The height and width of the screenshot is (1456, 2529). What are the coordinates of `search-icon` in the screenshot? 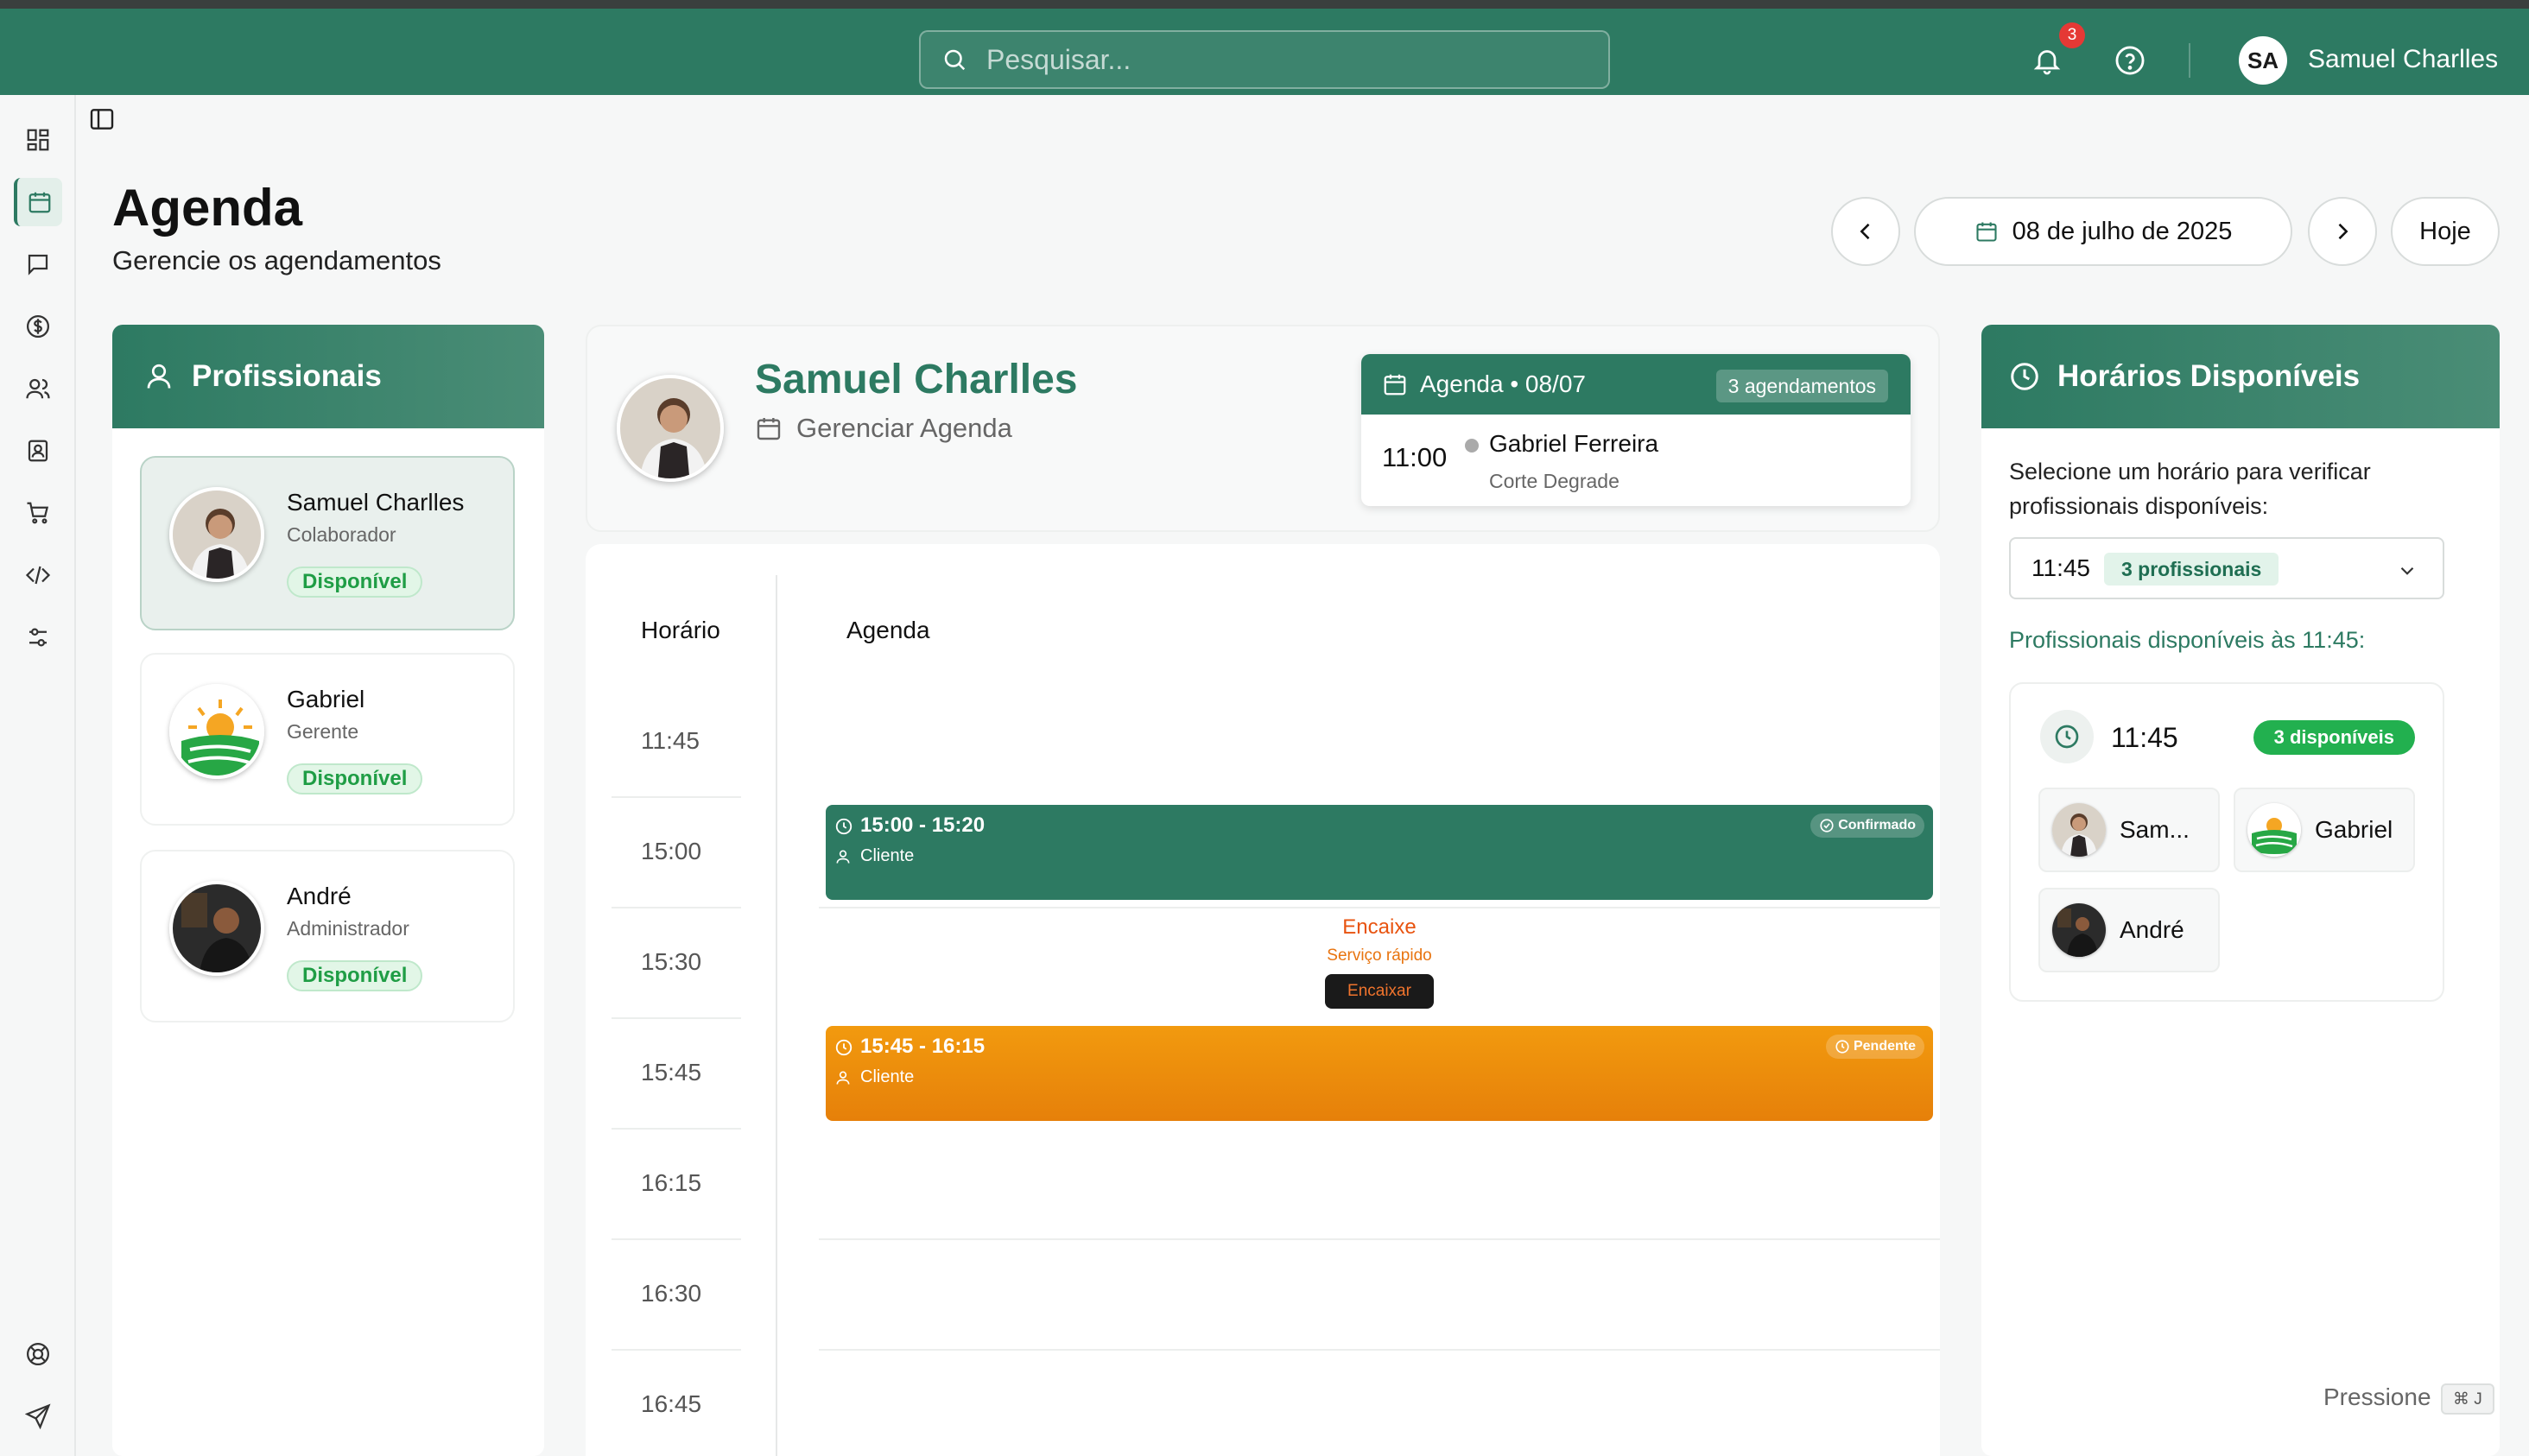 It's located at (955, 60).